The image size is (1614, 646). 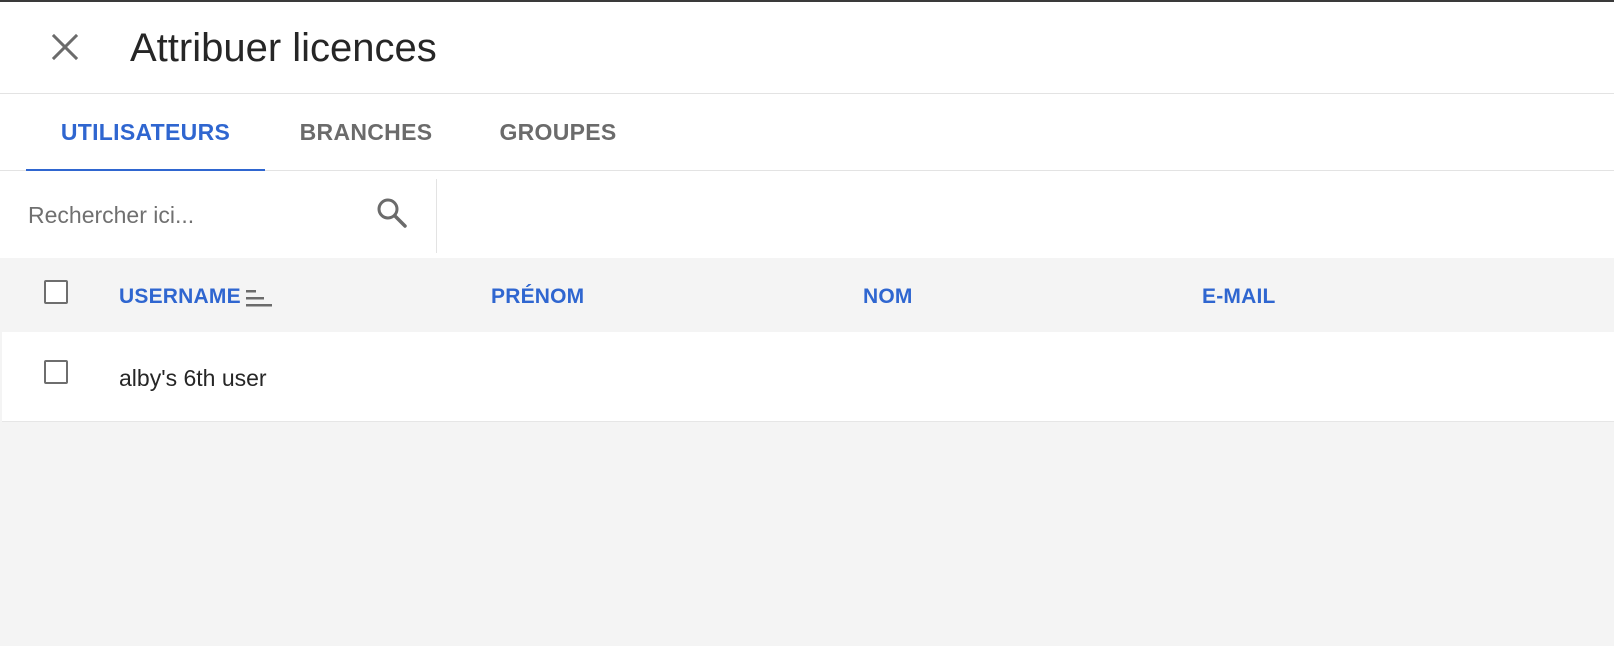 I want to click on search-icon, so click(x=392, y=213).